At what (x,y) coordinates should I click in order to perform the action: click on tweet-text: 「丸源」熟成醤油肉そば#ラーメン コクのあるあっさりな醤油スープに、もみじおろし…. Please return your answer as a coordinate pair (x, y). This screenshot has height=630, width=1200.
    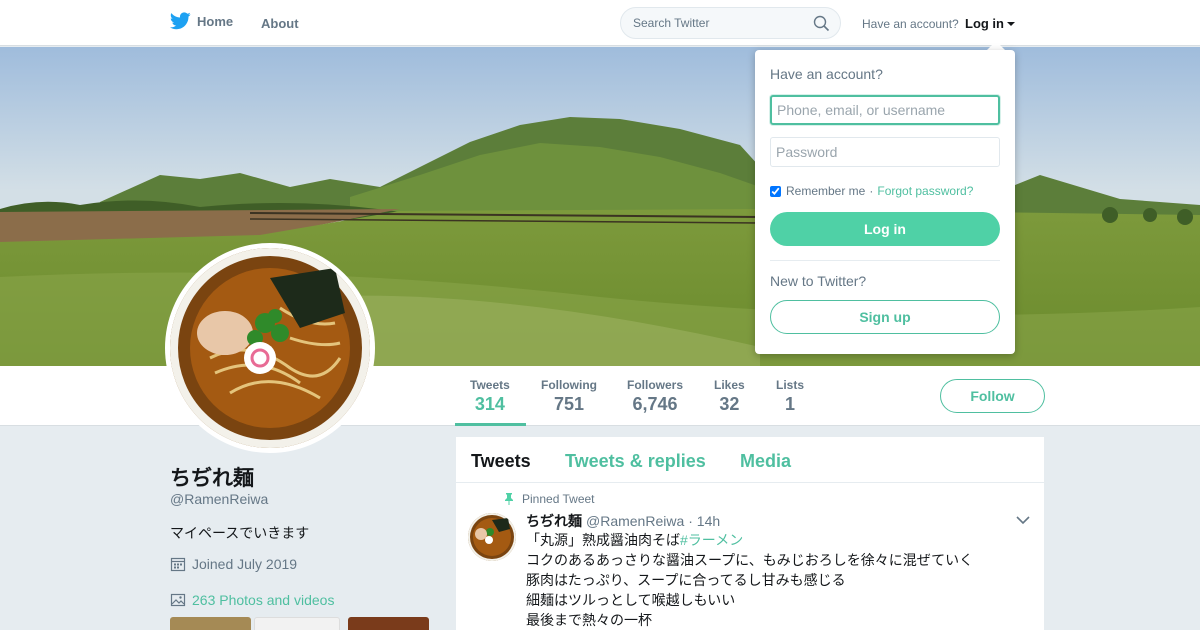
    Looking at the image, I should click on (776, 580).